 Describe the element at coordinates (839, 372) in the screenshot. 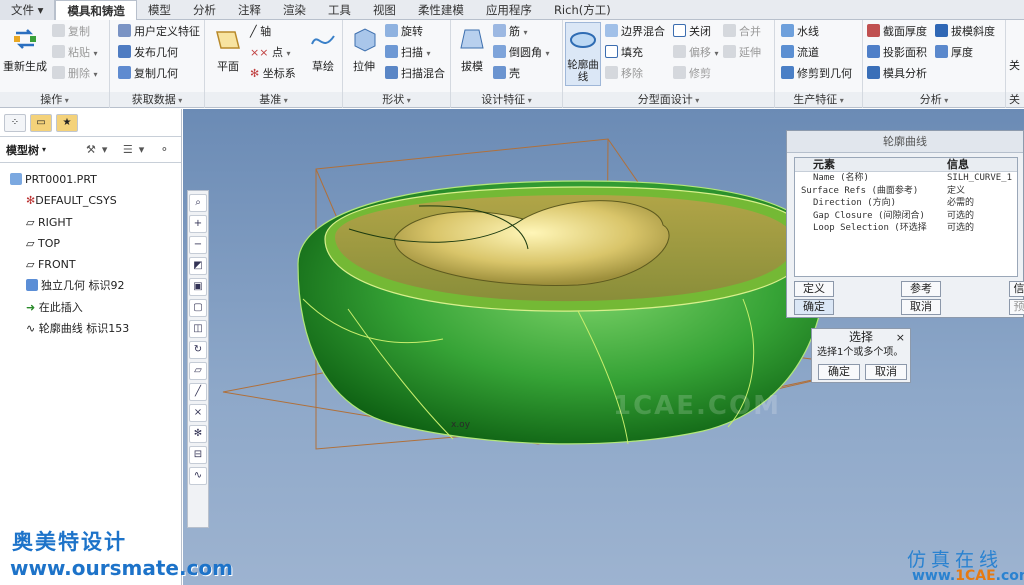

I see `select-ok-button: 确定` at that location.